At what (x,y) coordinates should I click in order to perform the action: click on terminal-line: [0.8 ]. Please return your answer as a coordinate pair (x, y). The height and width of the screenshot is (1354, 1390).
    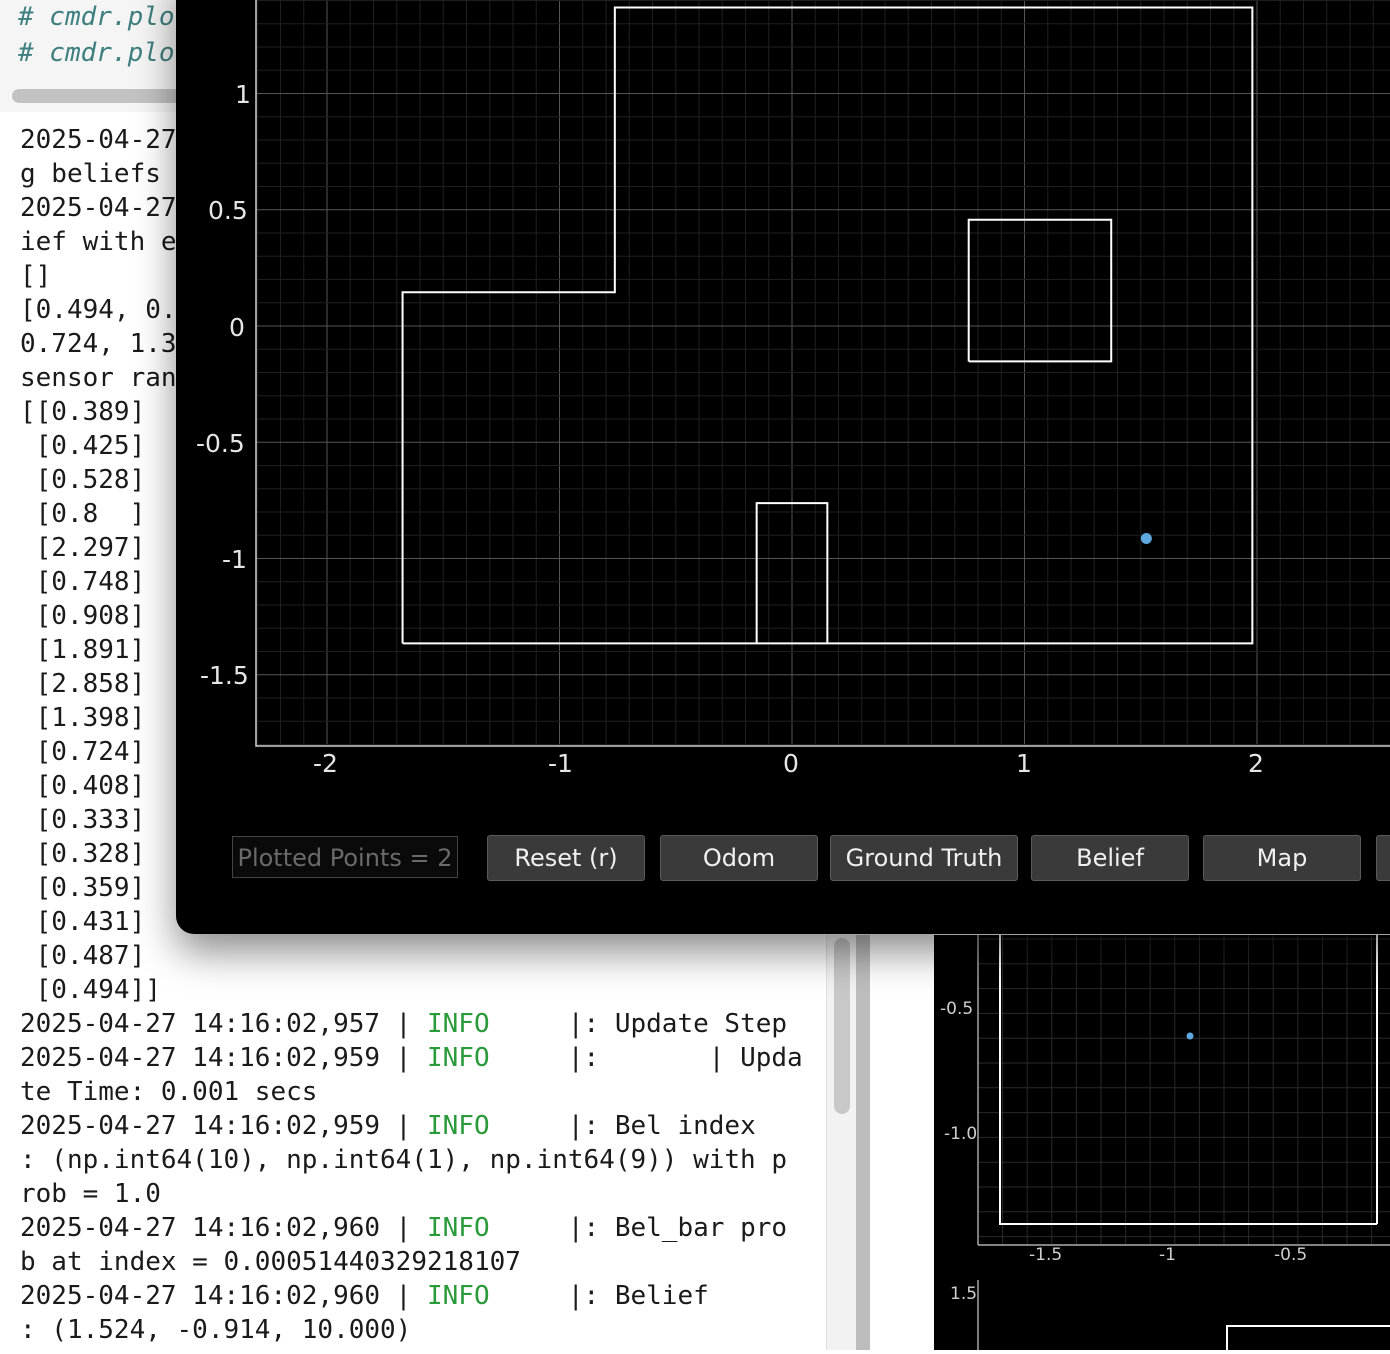
    Looking at the image, I should click on (83, 514).